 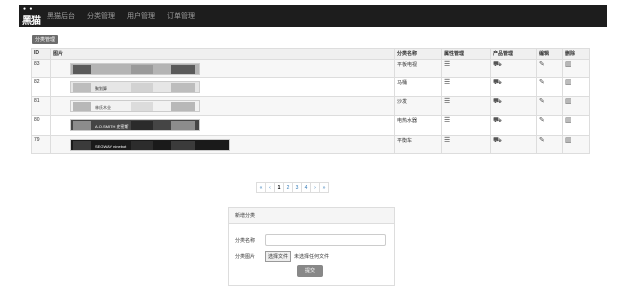 I want to click on image-row: 分类图片 选择文件 未选择任何文件, so click(x=282, y=256).